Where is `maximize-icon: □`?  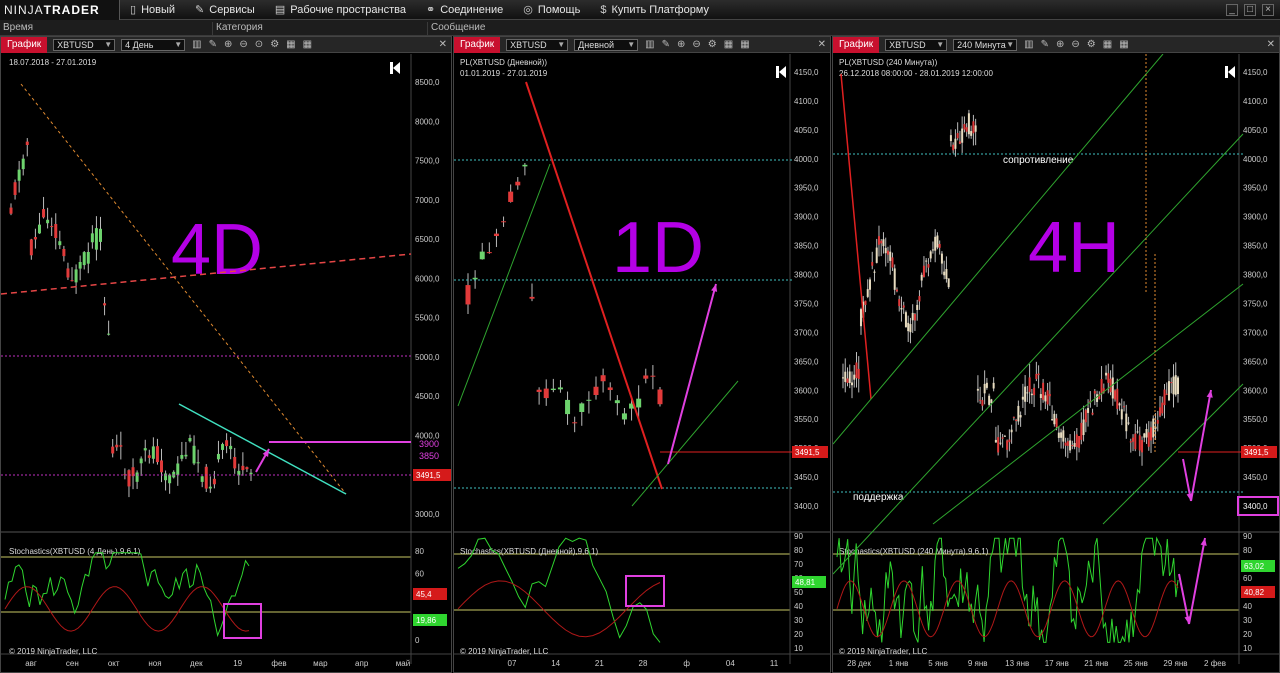 maximize-icon: □ is located at coordinates (1250, 9).